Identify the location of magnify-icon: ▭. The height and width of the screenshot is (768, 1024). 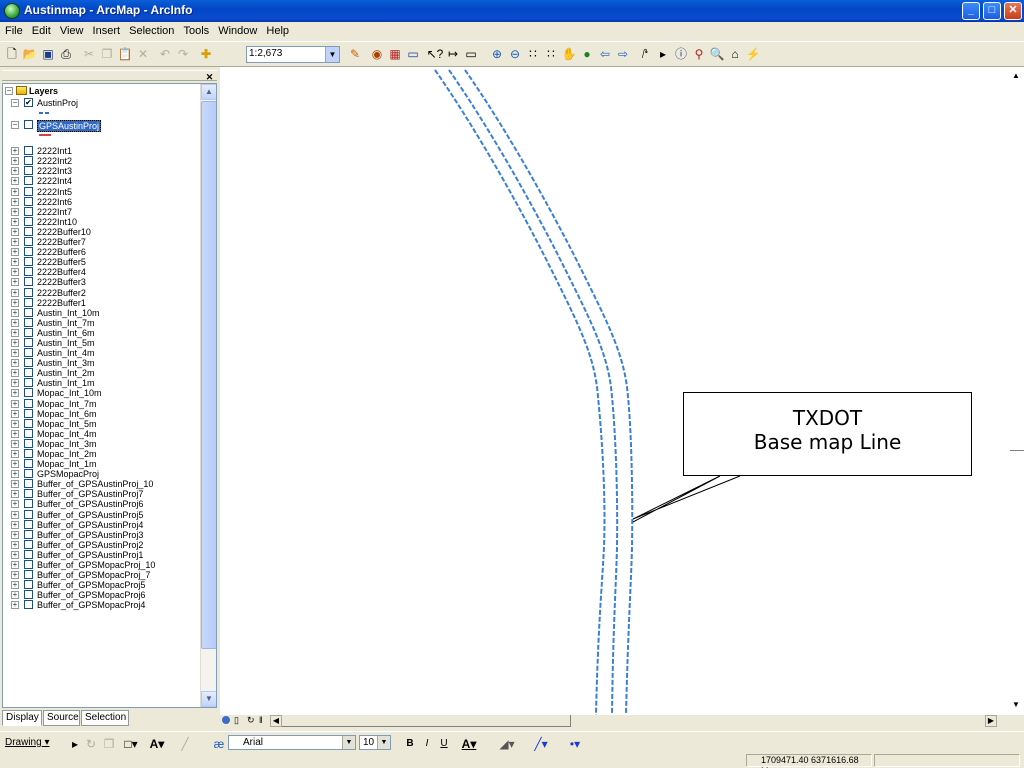
(471, 54).